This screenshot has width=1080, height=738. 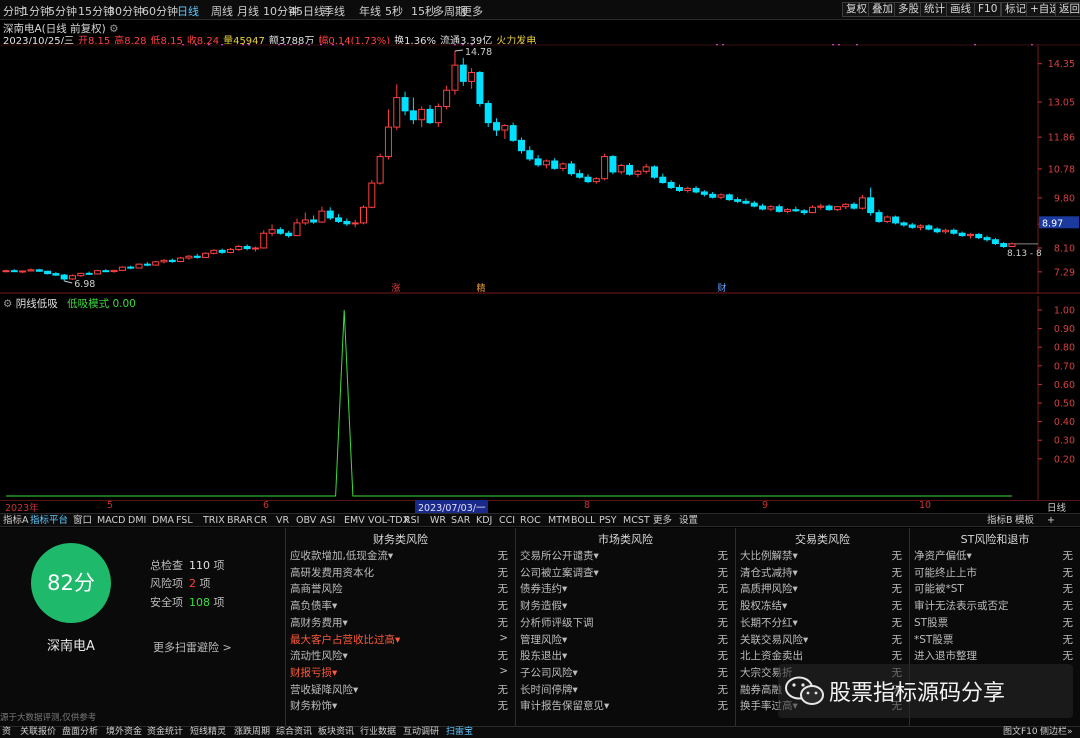 What do you see at coordinates (184, 520) in the screenshot?
I see `indicator-tab-6: FSL` at bounding box center [184, 520].